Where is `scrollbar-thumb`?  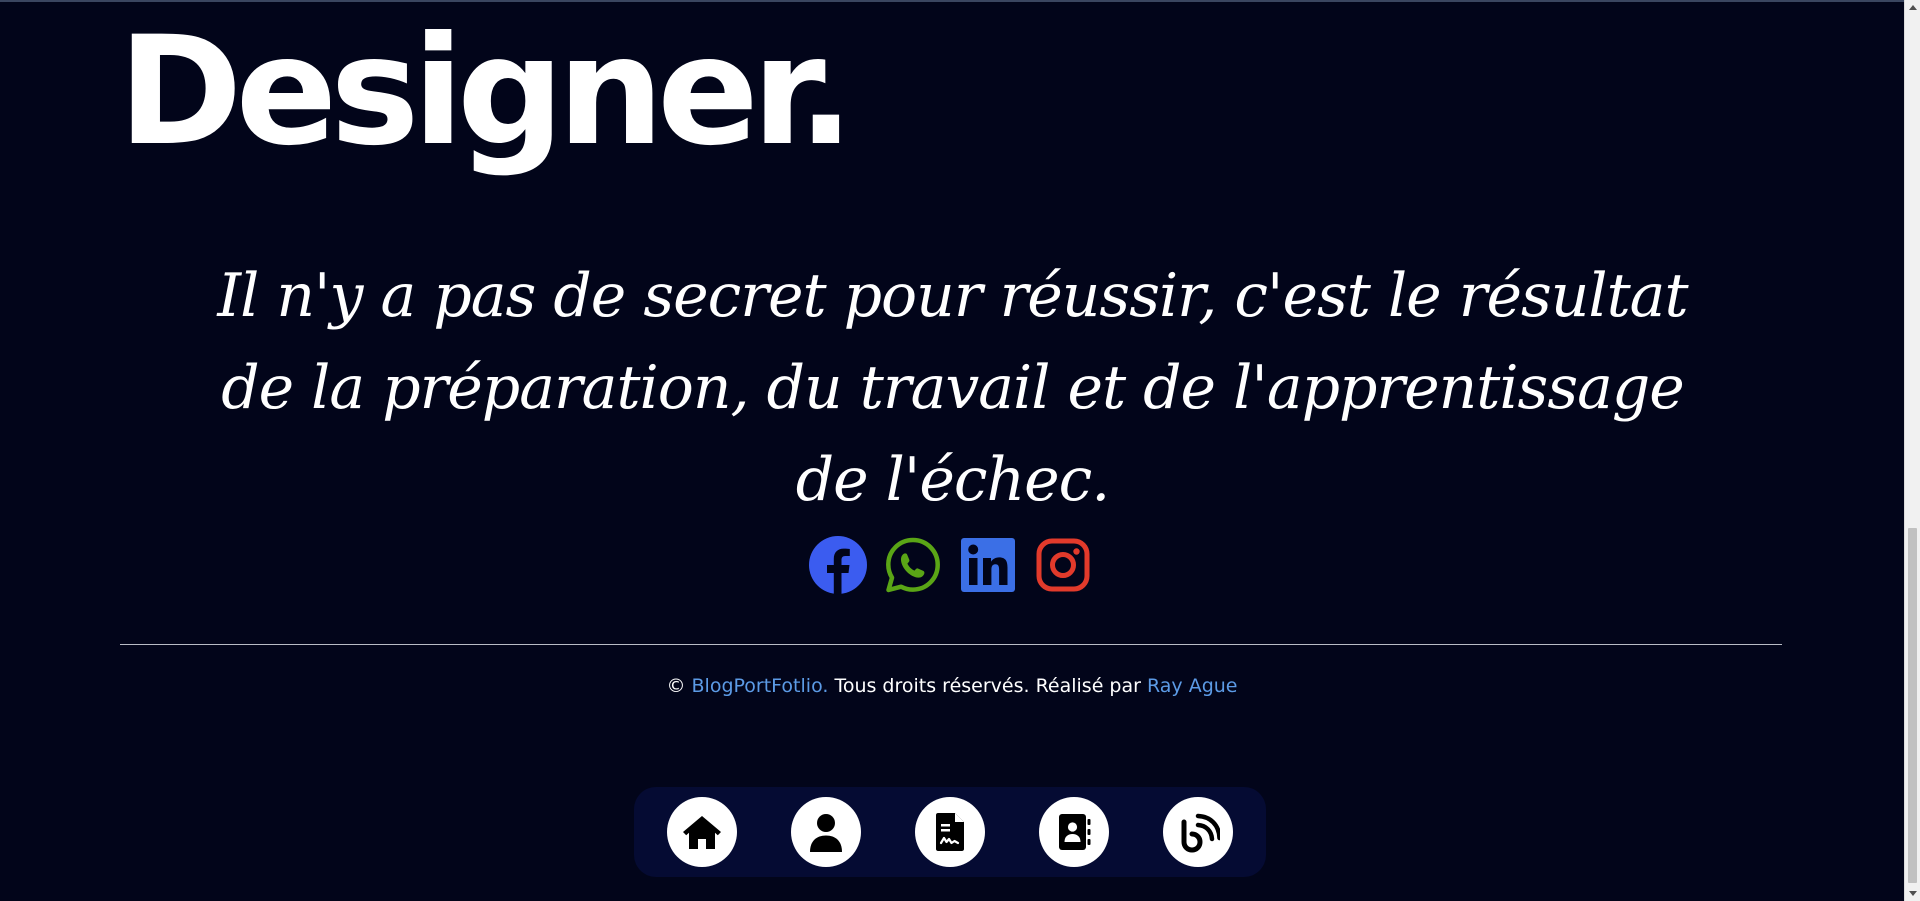
scrollbar-thumb is located at coordinates (1912, 705).